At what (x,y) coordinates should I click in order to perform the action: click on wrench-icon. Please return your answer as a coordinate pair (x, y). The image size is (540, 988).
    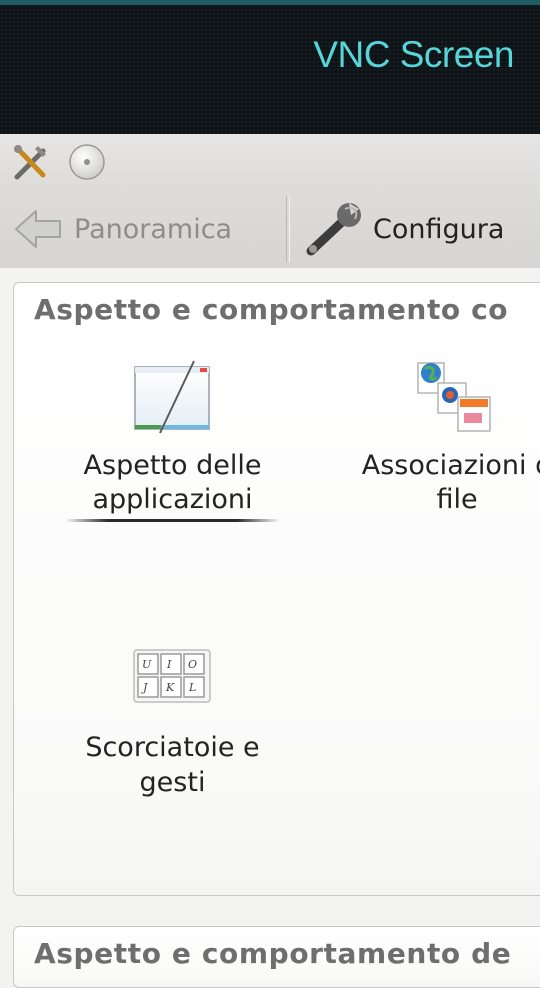
    Looking at the image, I should click on (335, 229).